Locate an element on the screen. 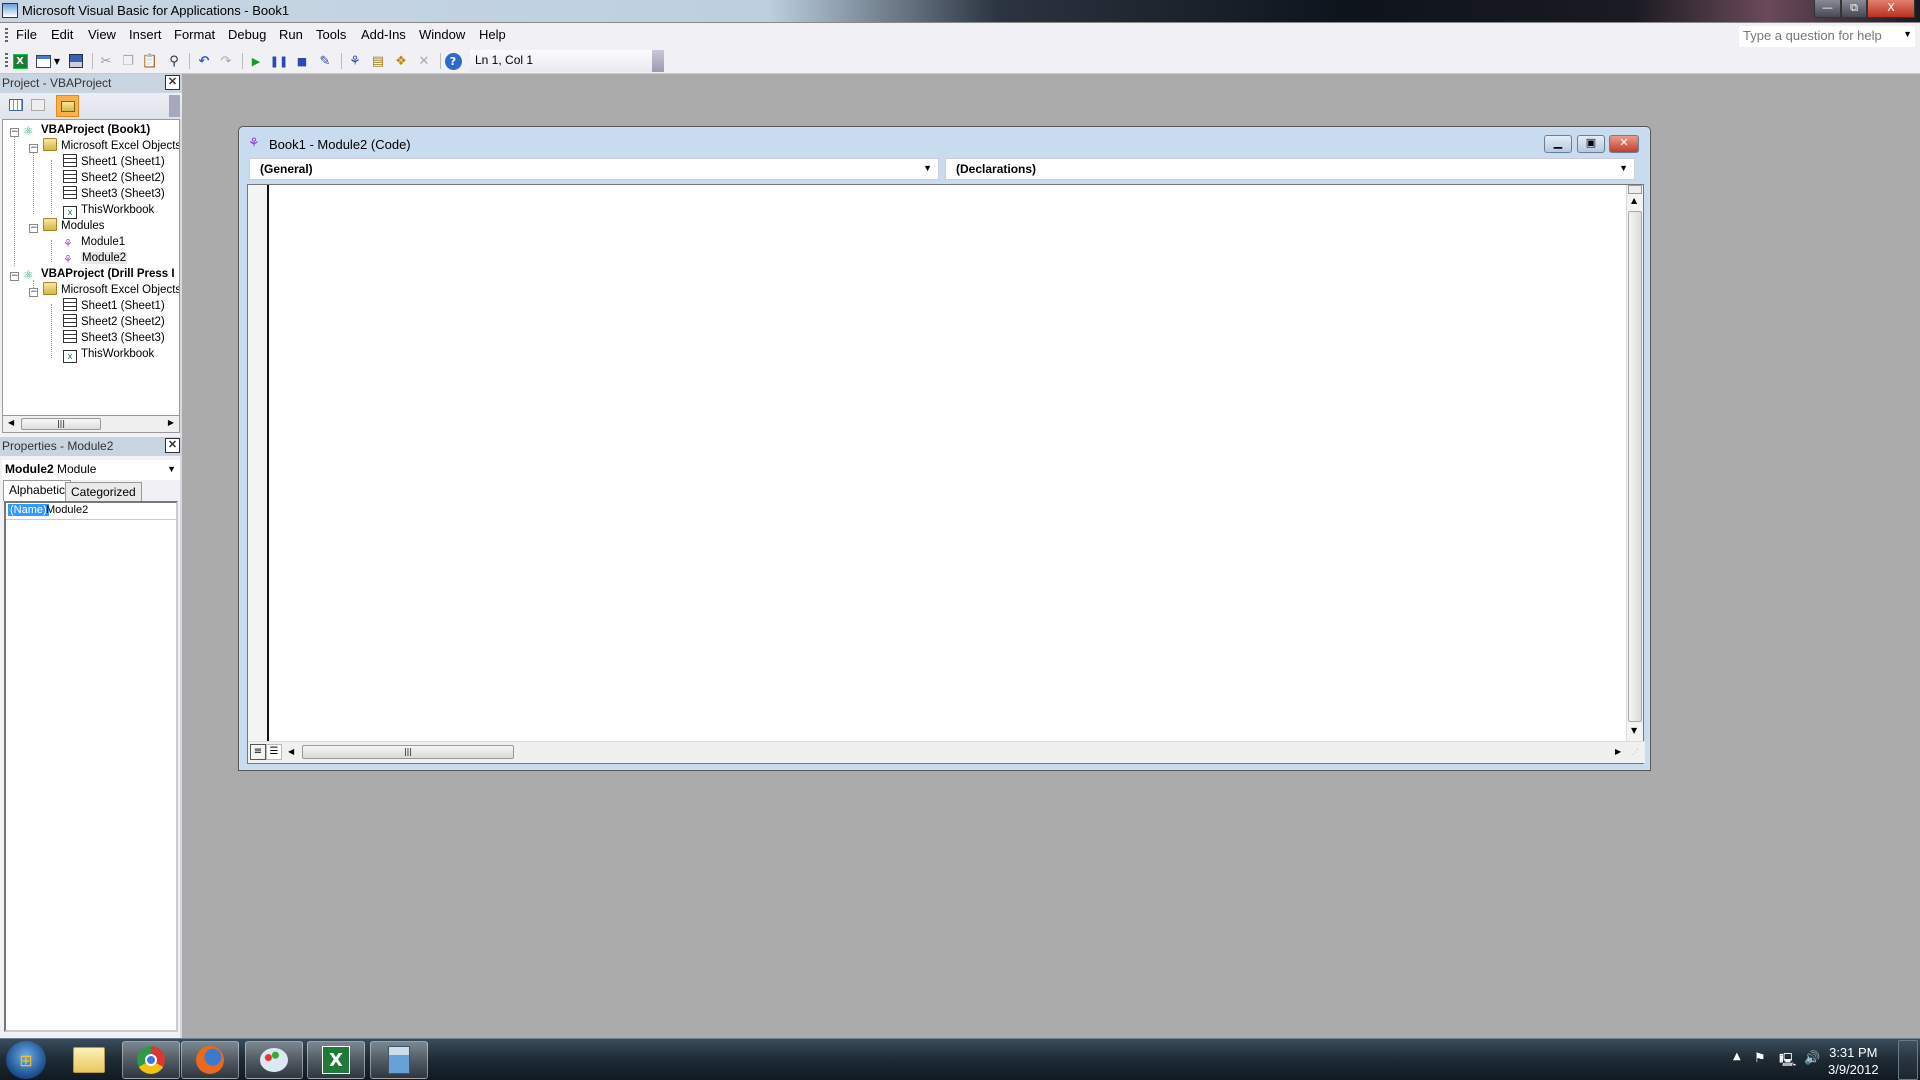 This screenshot has height=1080, width=1920. menubar-grip is located at coordinates (6, 35).